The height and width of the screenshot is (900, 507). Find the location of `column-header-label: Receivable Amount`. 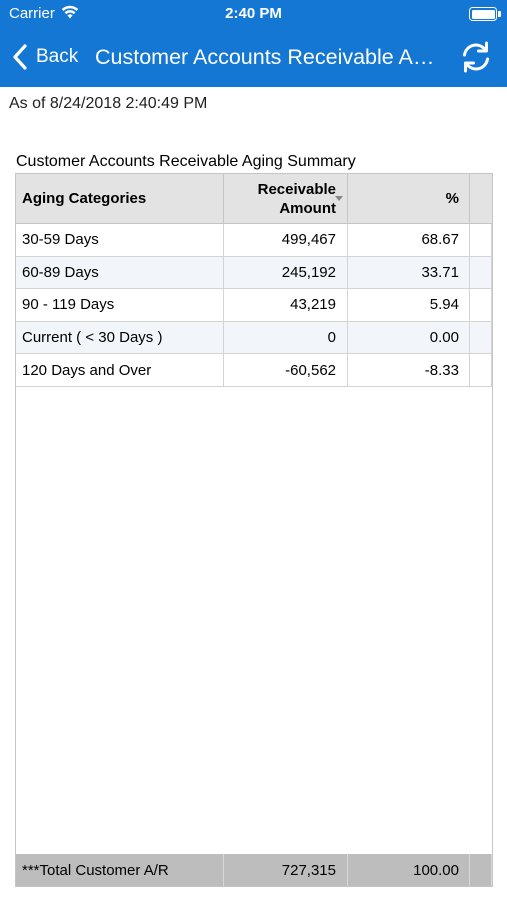

column-header-label: Receivable Amount is located at coordinates (297, 199).